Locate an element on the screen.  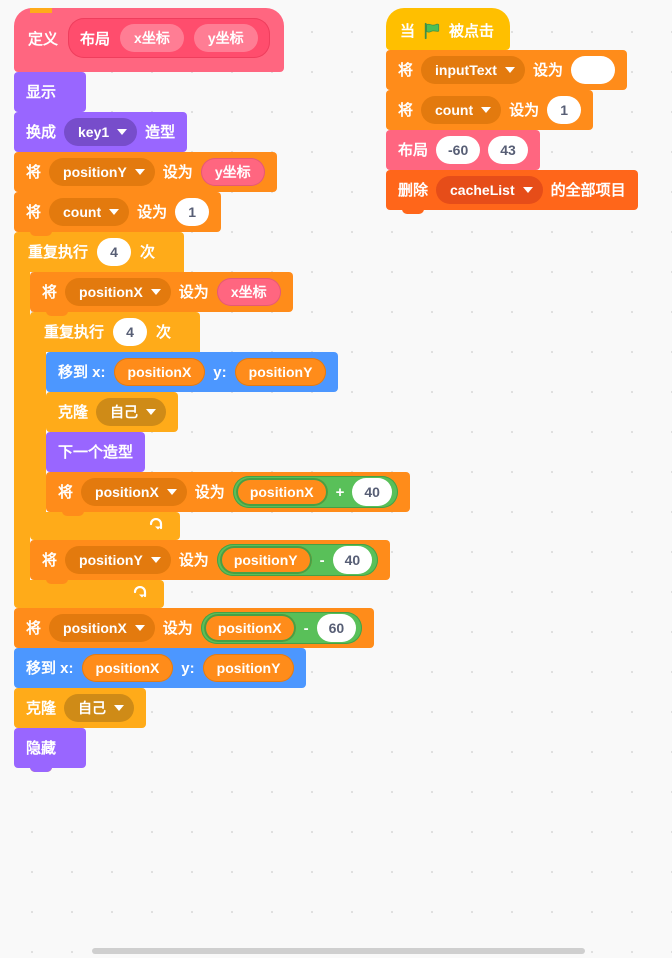
switch-costume-block: 换成 key1 造型 is located at coordinates (101, 134).